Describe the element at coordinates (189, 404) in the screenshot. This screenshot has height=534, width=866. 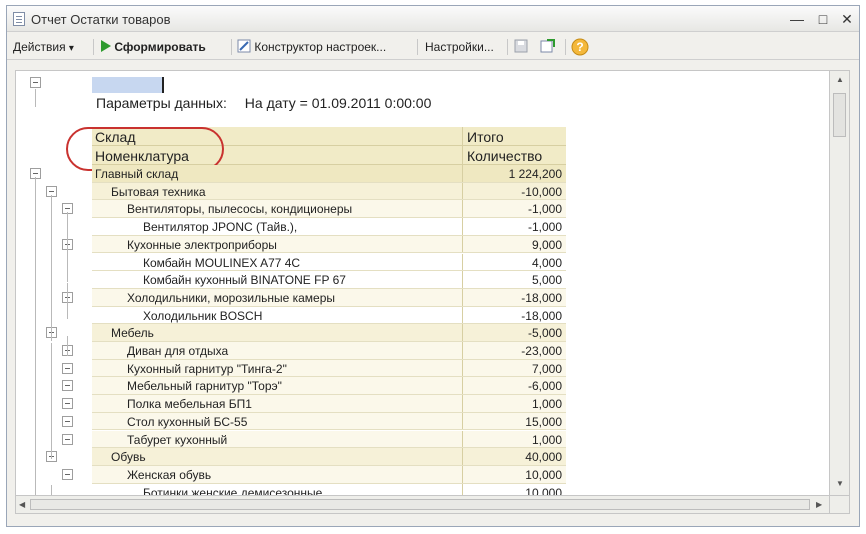
I see `row-label: Полка мебельная БП1` at that location.